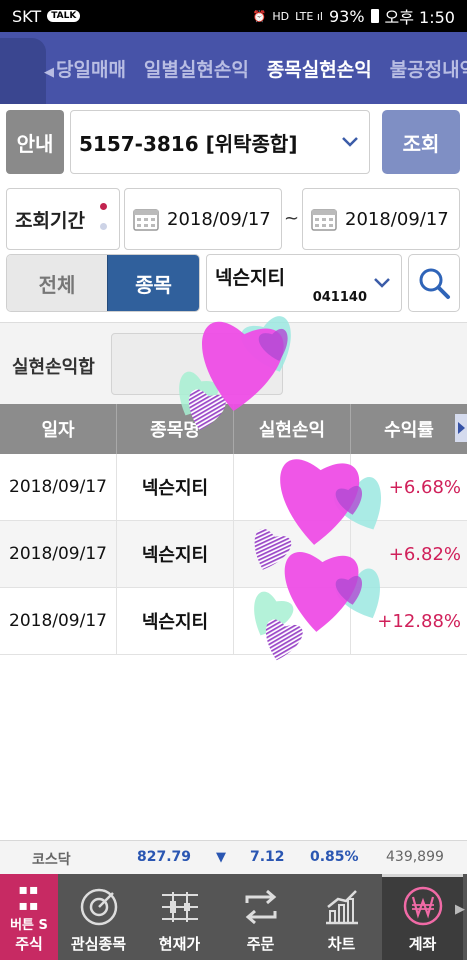 The image size is (467, 960). I want to click on ticker-change: 7.12, so click(267, 857).